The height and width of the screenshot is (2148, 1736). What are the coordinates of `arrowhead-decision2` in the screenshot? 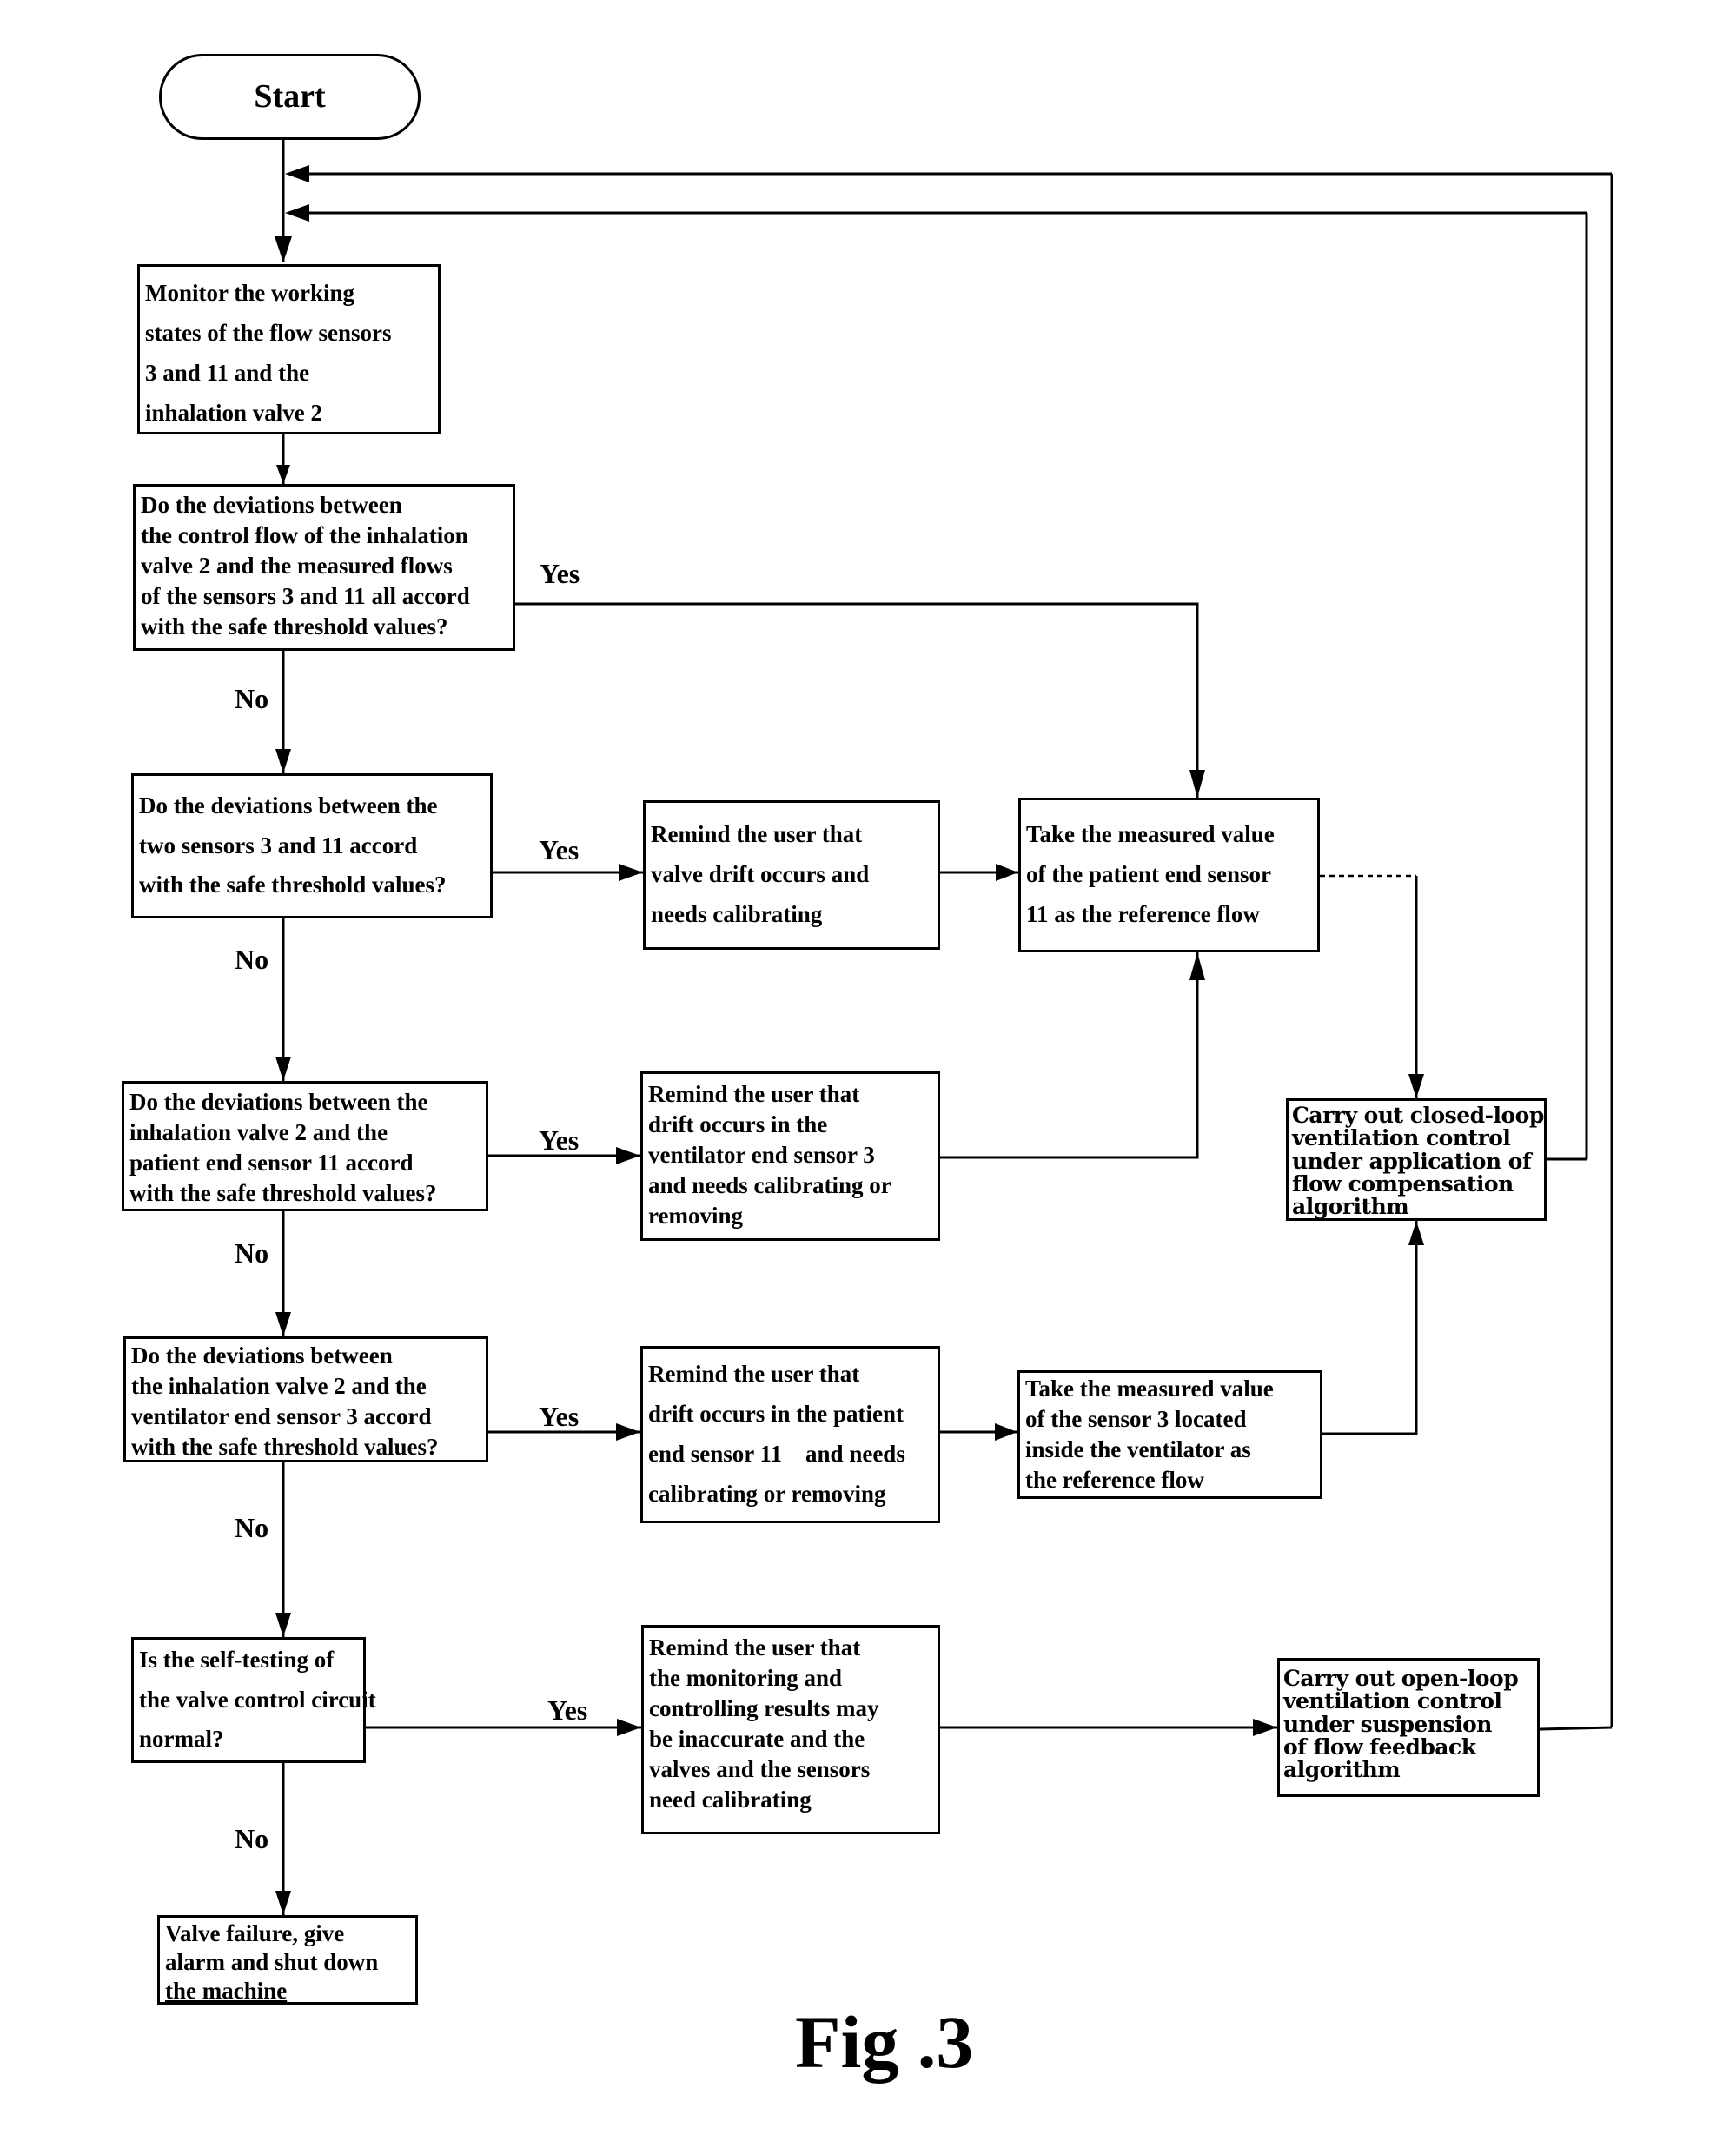 It's located at (283, 761).